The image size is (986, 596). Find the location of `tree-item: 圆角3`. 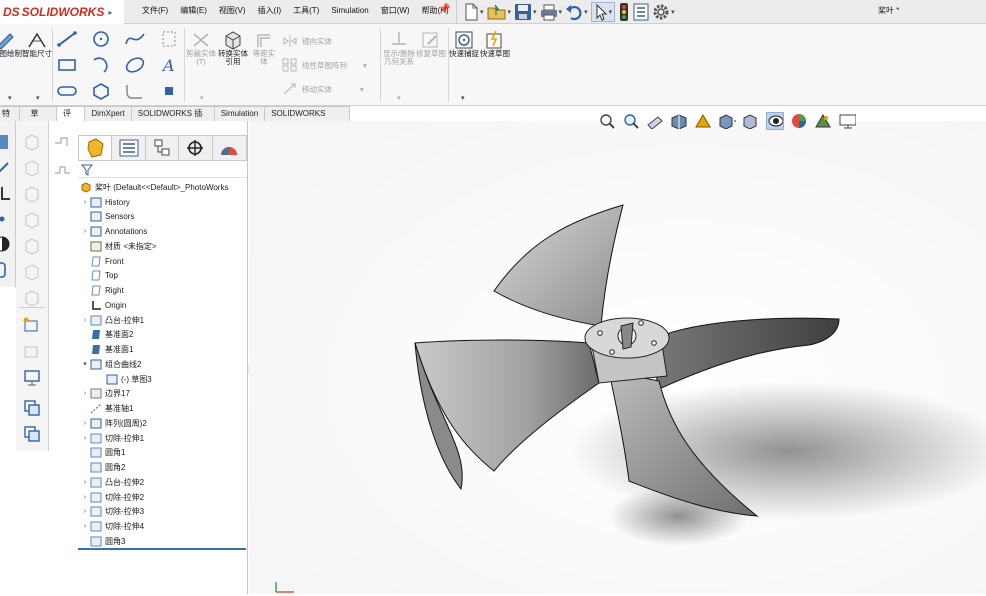

tree-item: 圆角3 is located at coordinates (102, 541).